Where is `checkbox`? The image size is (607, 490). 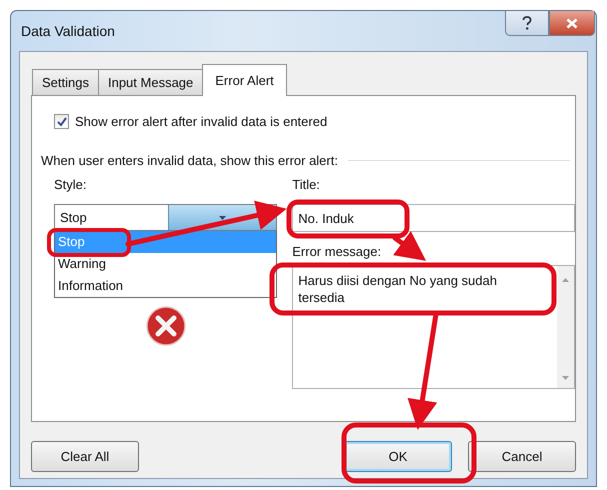
checkbox is located at coordinates (61, 121).